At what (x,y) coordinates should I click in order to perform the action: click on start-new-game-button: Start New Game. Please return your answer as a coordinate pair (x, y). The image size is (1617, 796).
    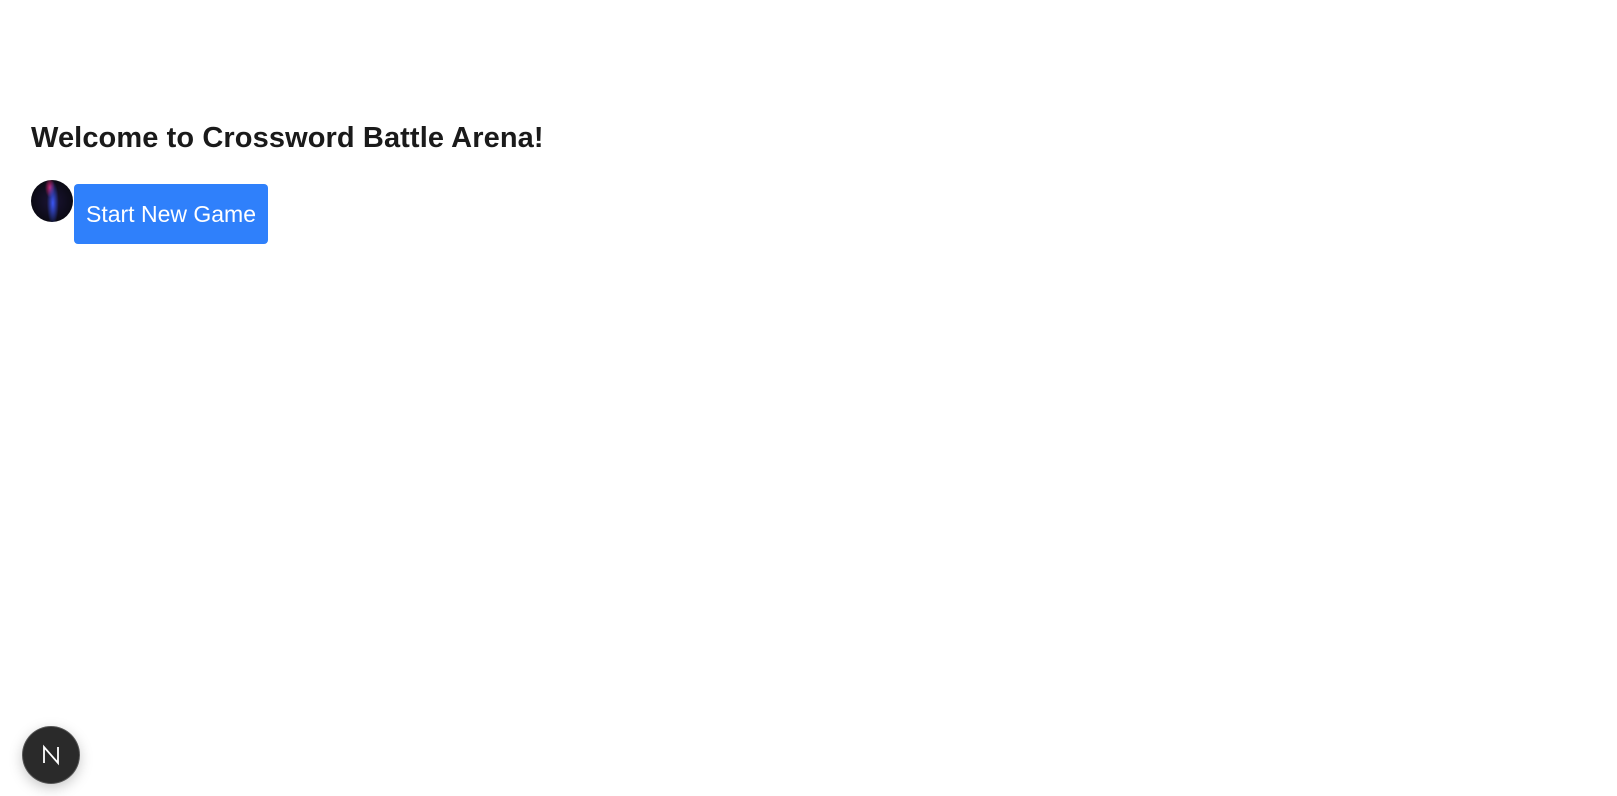
    Looking at the image, I should click on (171, 214).